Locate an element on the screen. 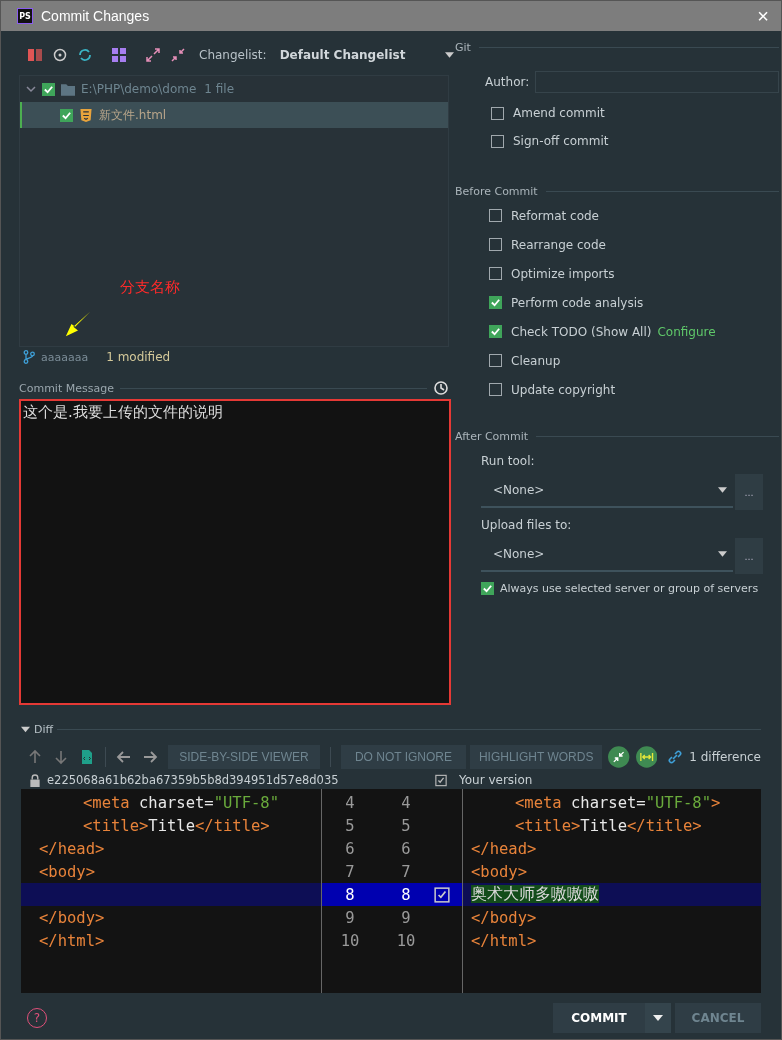 This screenshot has width=782, height=1040. option-label: Rearrange code is located at coordinates (558, 244).